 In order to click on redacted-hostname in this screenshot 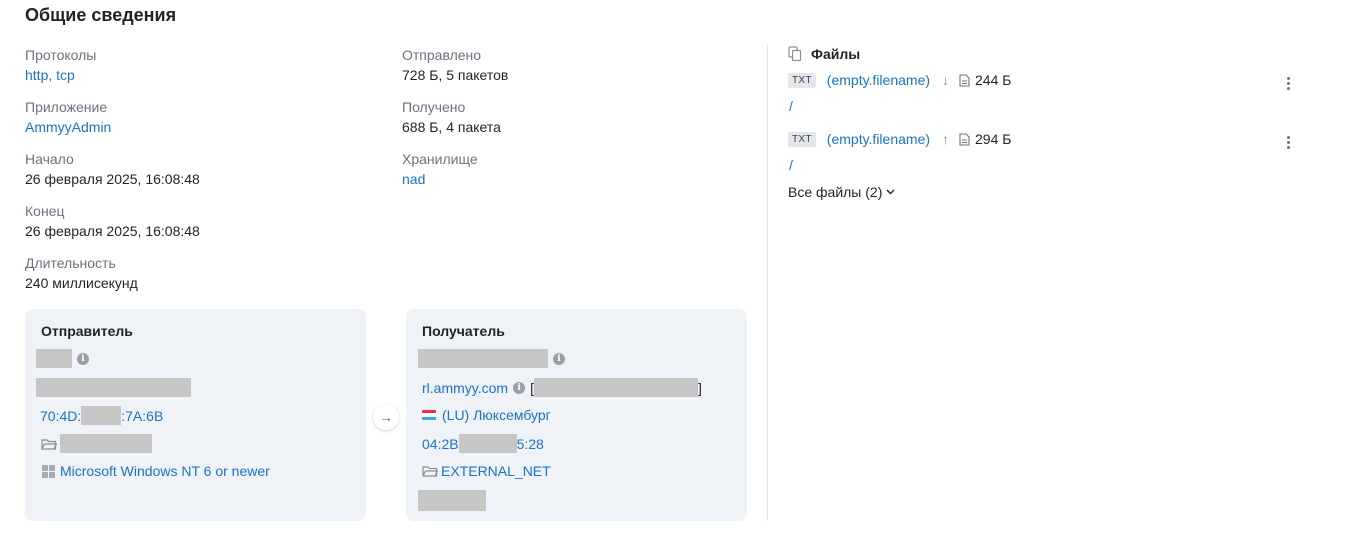, I will do `click(113, 387)`.